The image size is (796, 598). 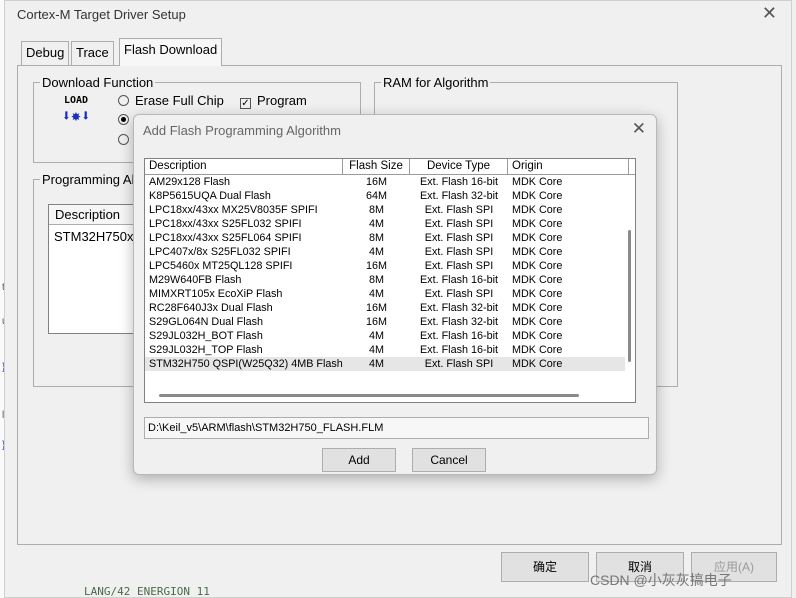 What do you see at coordinates (629, 296) in the screenshot?
I see `vertical-scroll-thumb` at bounding box center [629, 296].